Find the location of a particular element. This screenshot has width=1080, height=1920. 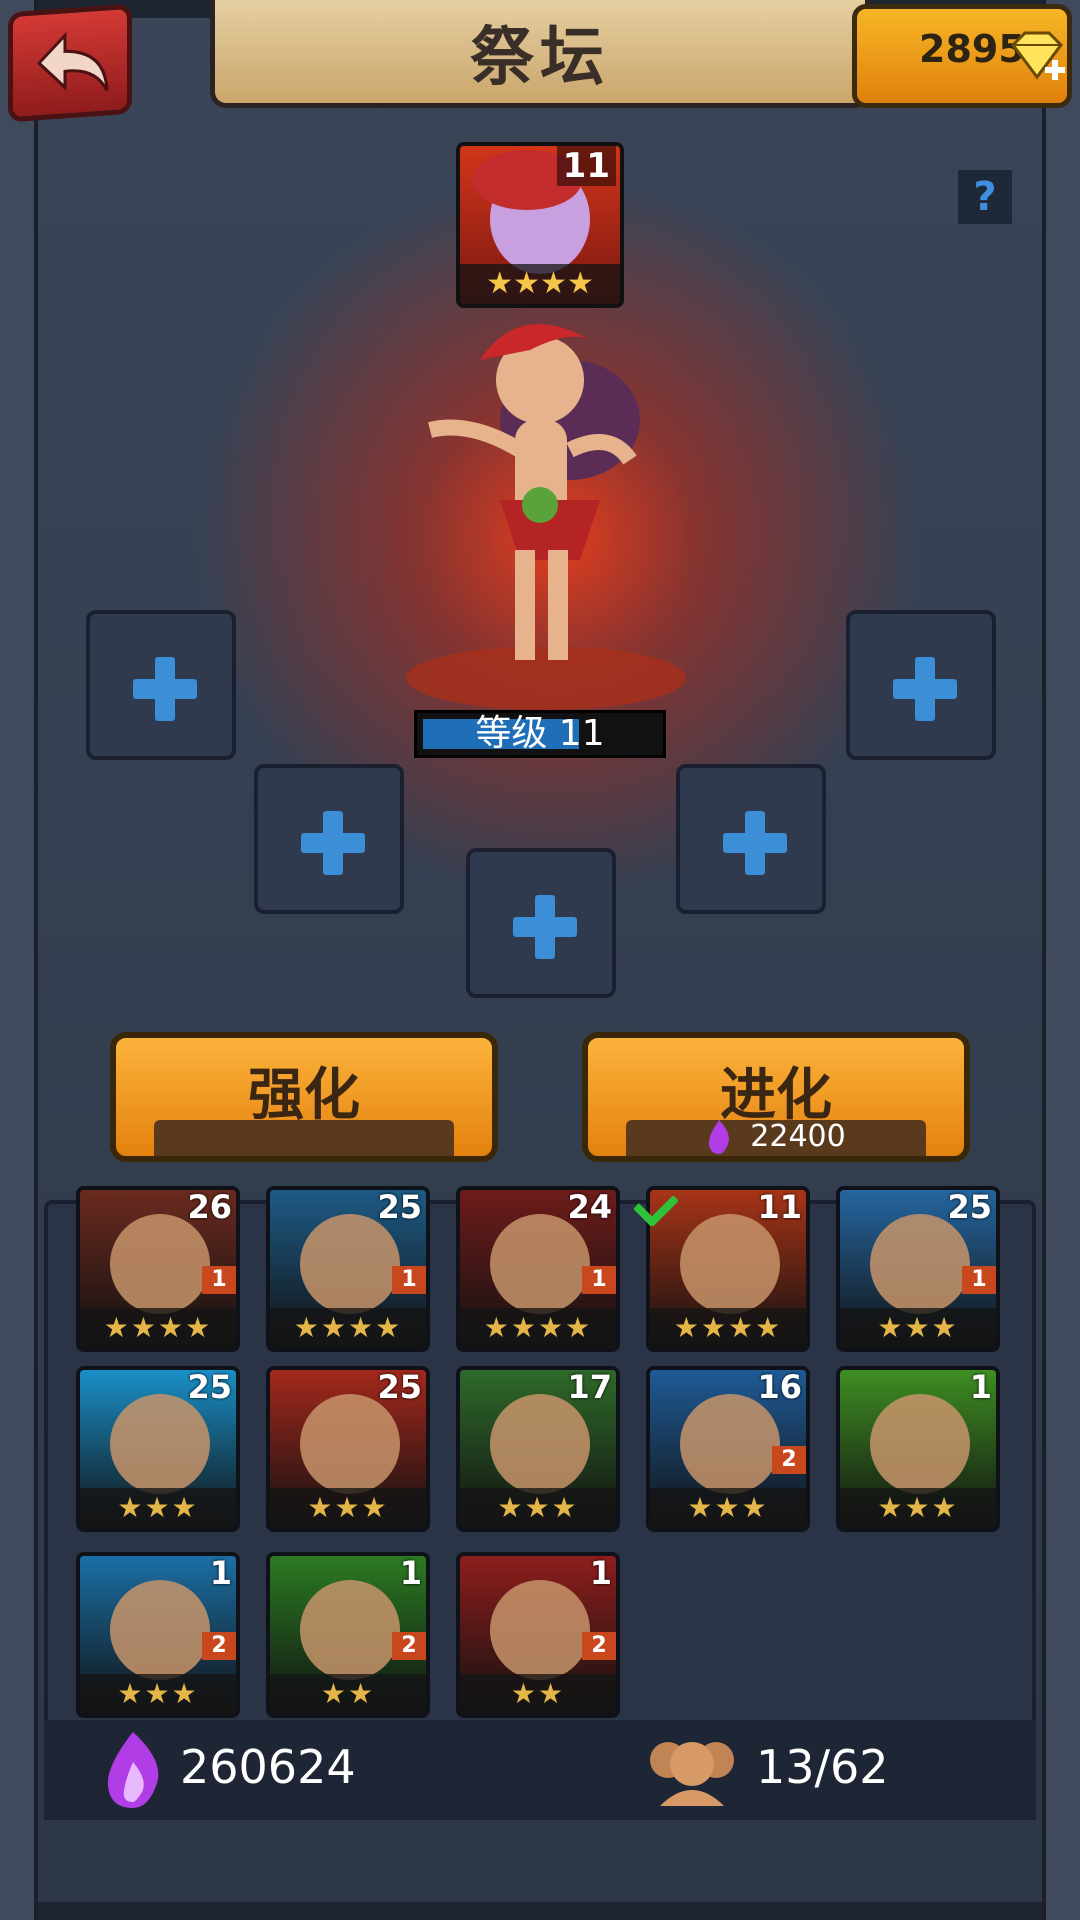

roster-footer: 260624 13/62 is located at coordinates (540, 1770).